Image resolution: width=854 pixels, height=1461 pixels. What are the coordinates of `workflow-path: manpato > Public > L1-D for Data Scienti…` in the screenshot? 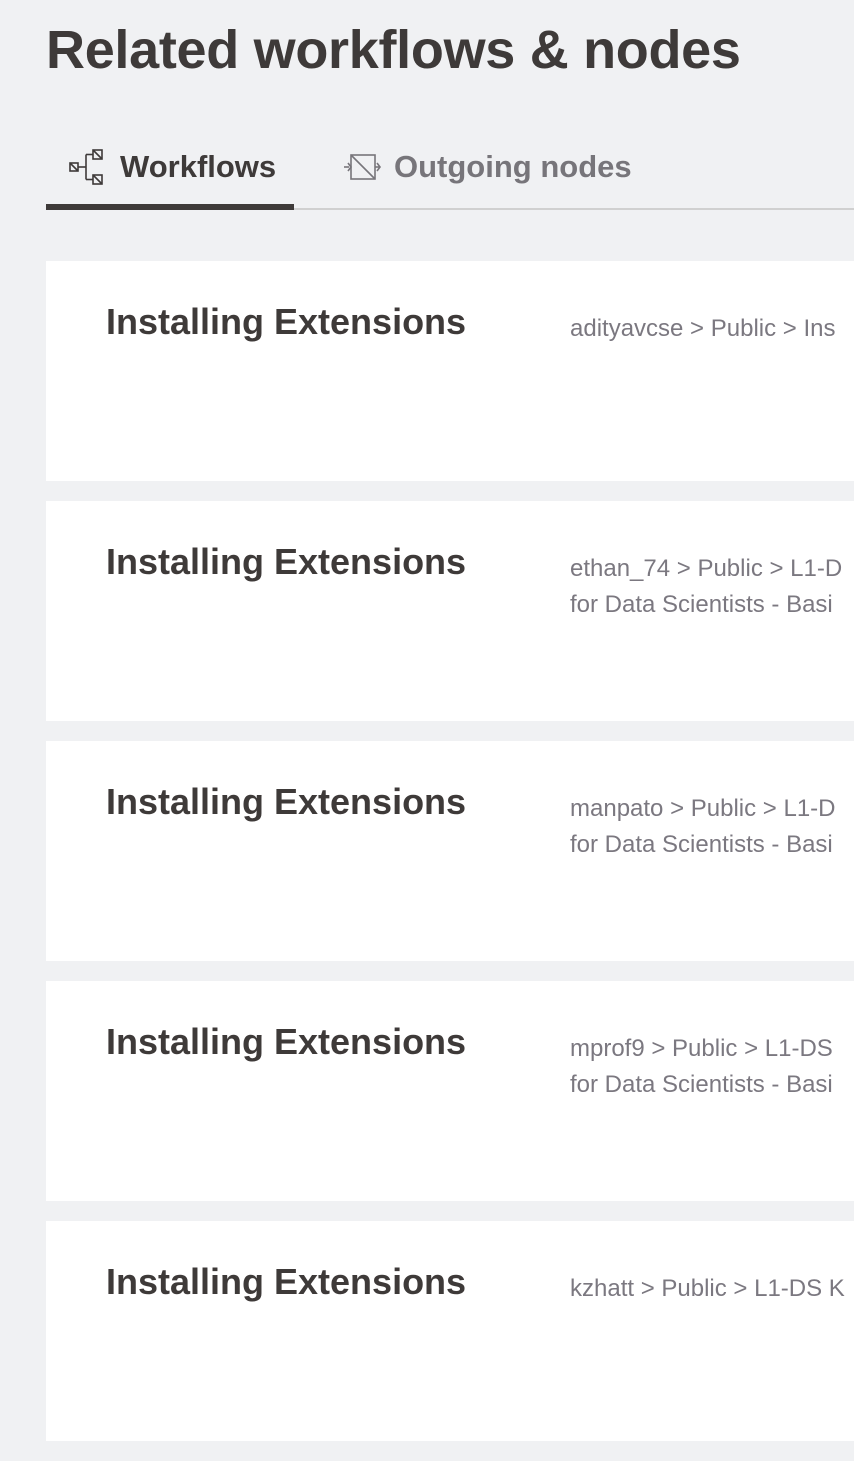 It's located at (703, 826).